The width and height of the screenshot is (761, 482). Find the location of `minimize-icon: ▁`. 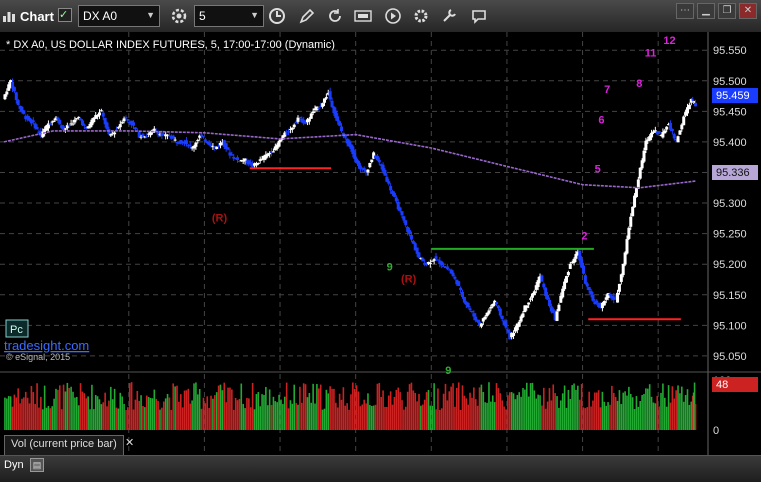

minimize-icon: ▁ is located at coordinates (706, 11).